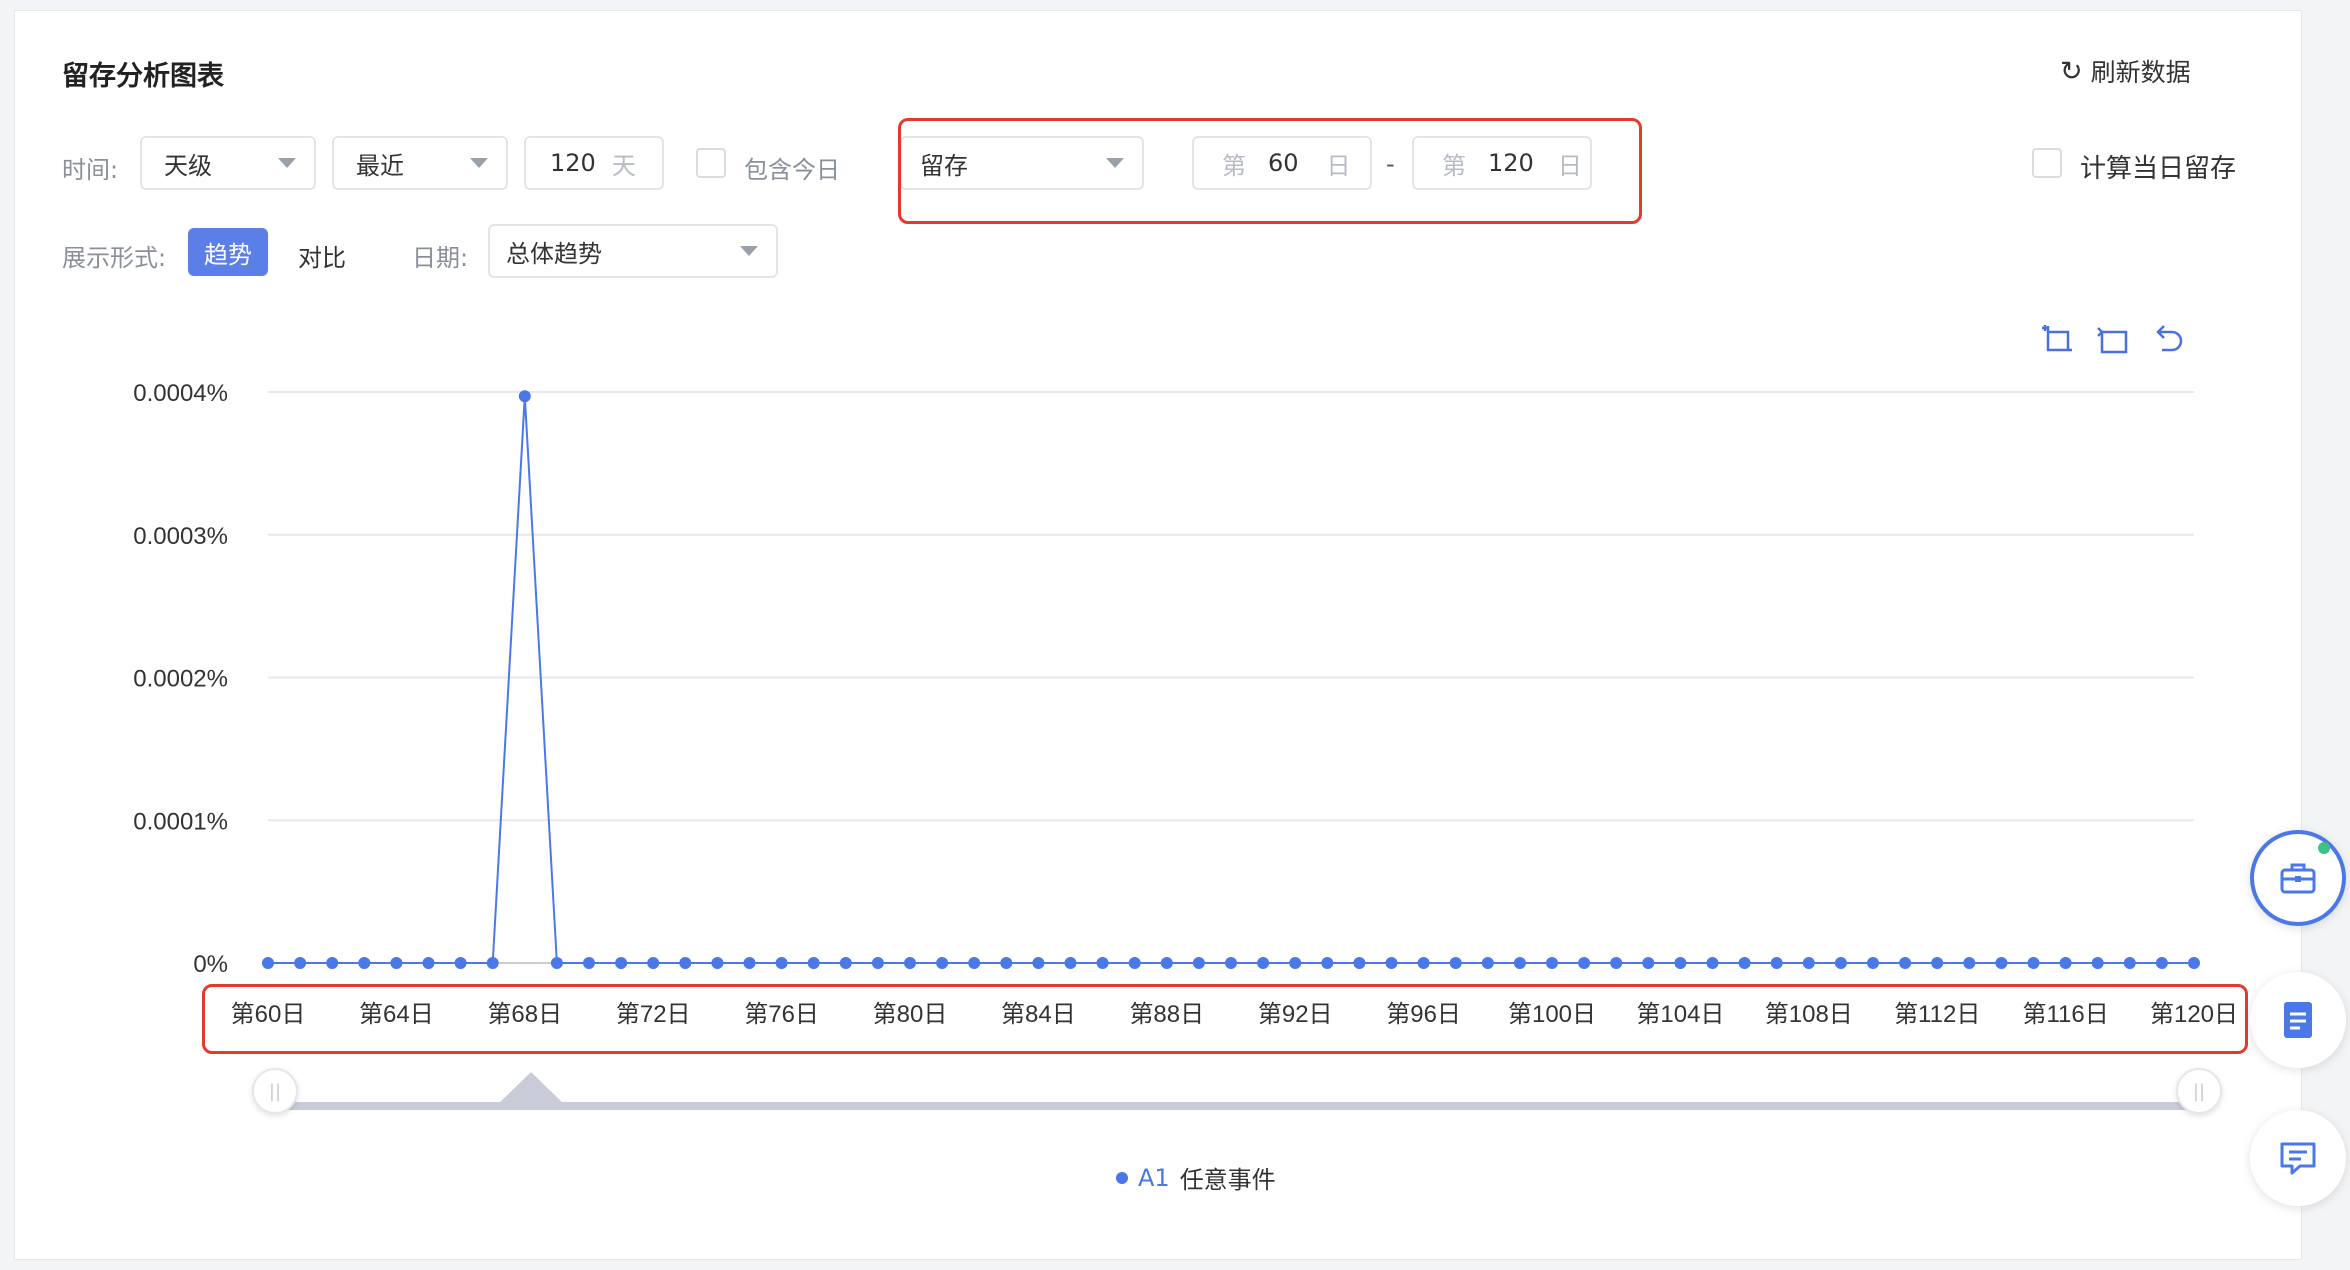 This screenshot has width=2350, height=1270. Describe the element at coordinates (180, 821) in the screenshot. I see `y-tick-label: 0.0001%` at that location.